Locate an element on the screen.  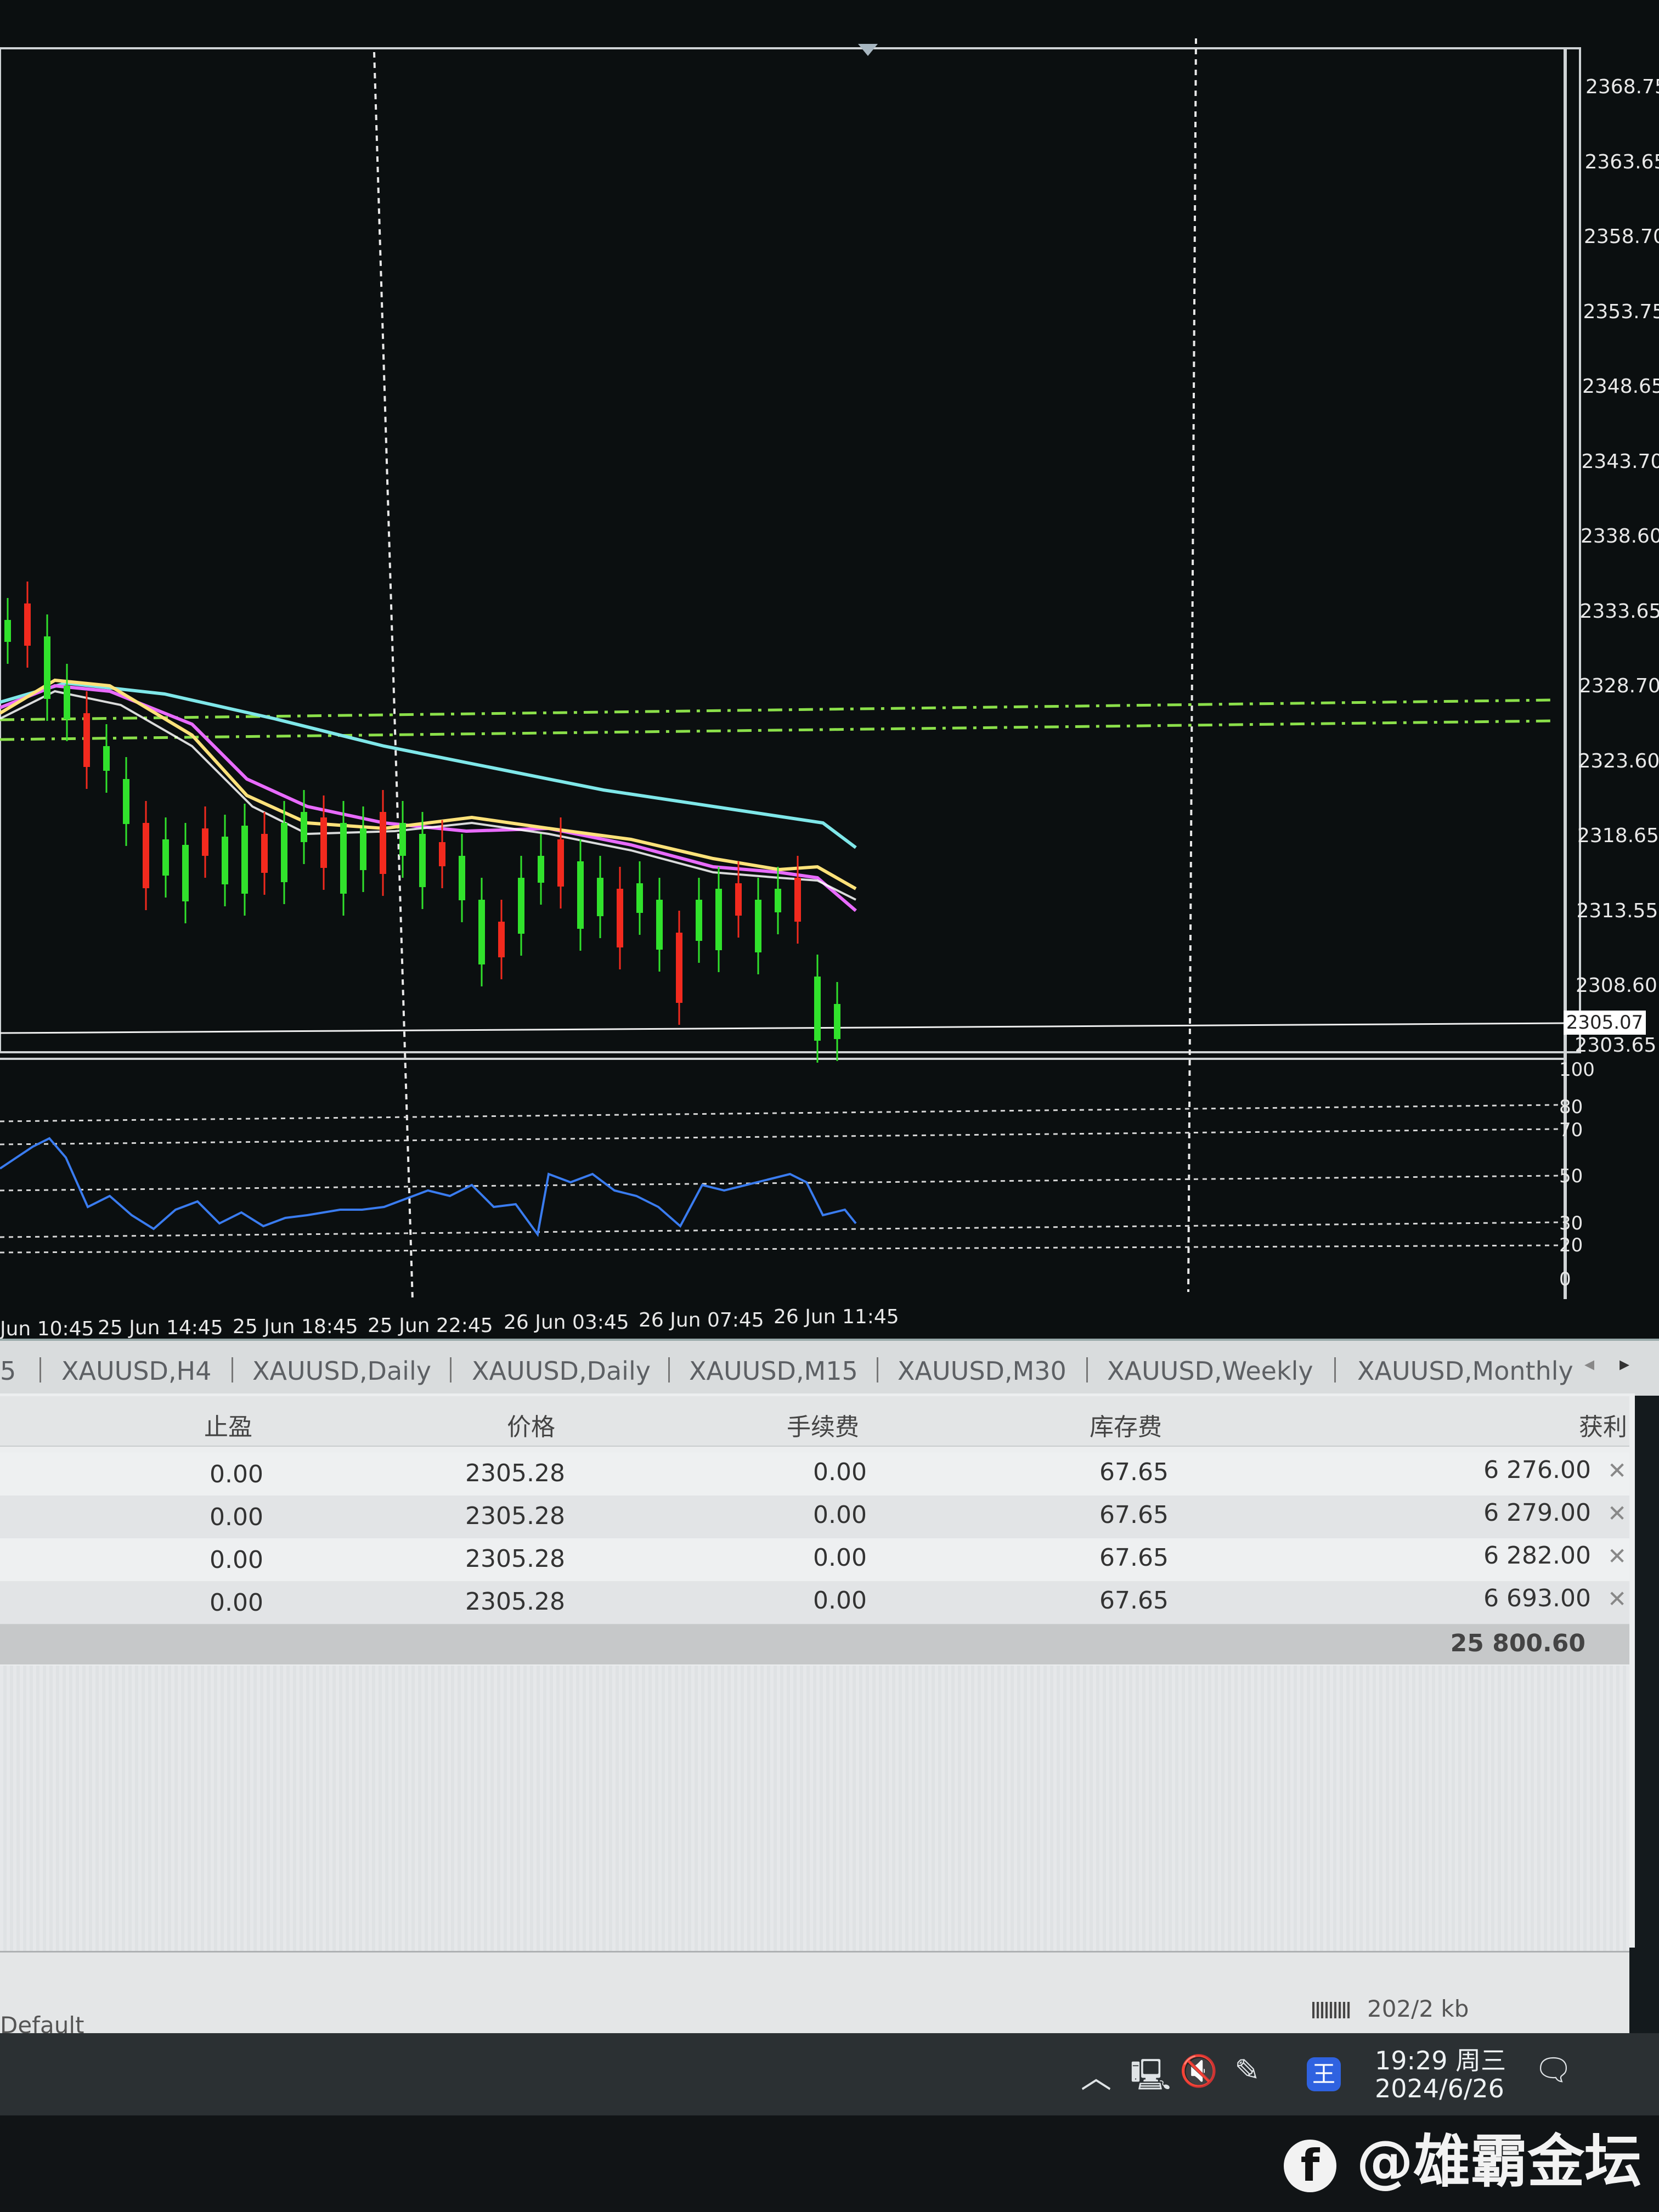
cell-profit: 6 693.00 is located at coordinates (1537, 1598).